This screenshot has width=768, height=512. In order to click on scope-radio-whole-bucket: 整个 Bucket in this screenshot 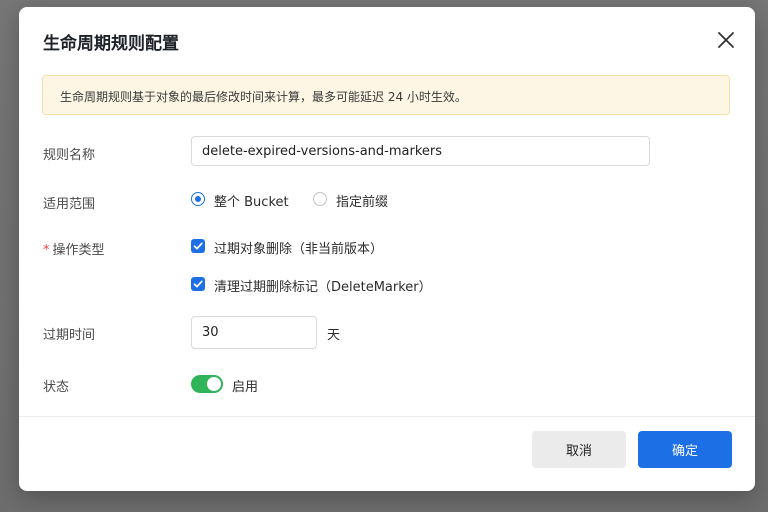, I will do `click(241, 200)`.